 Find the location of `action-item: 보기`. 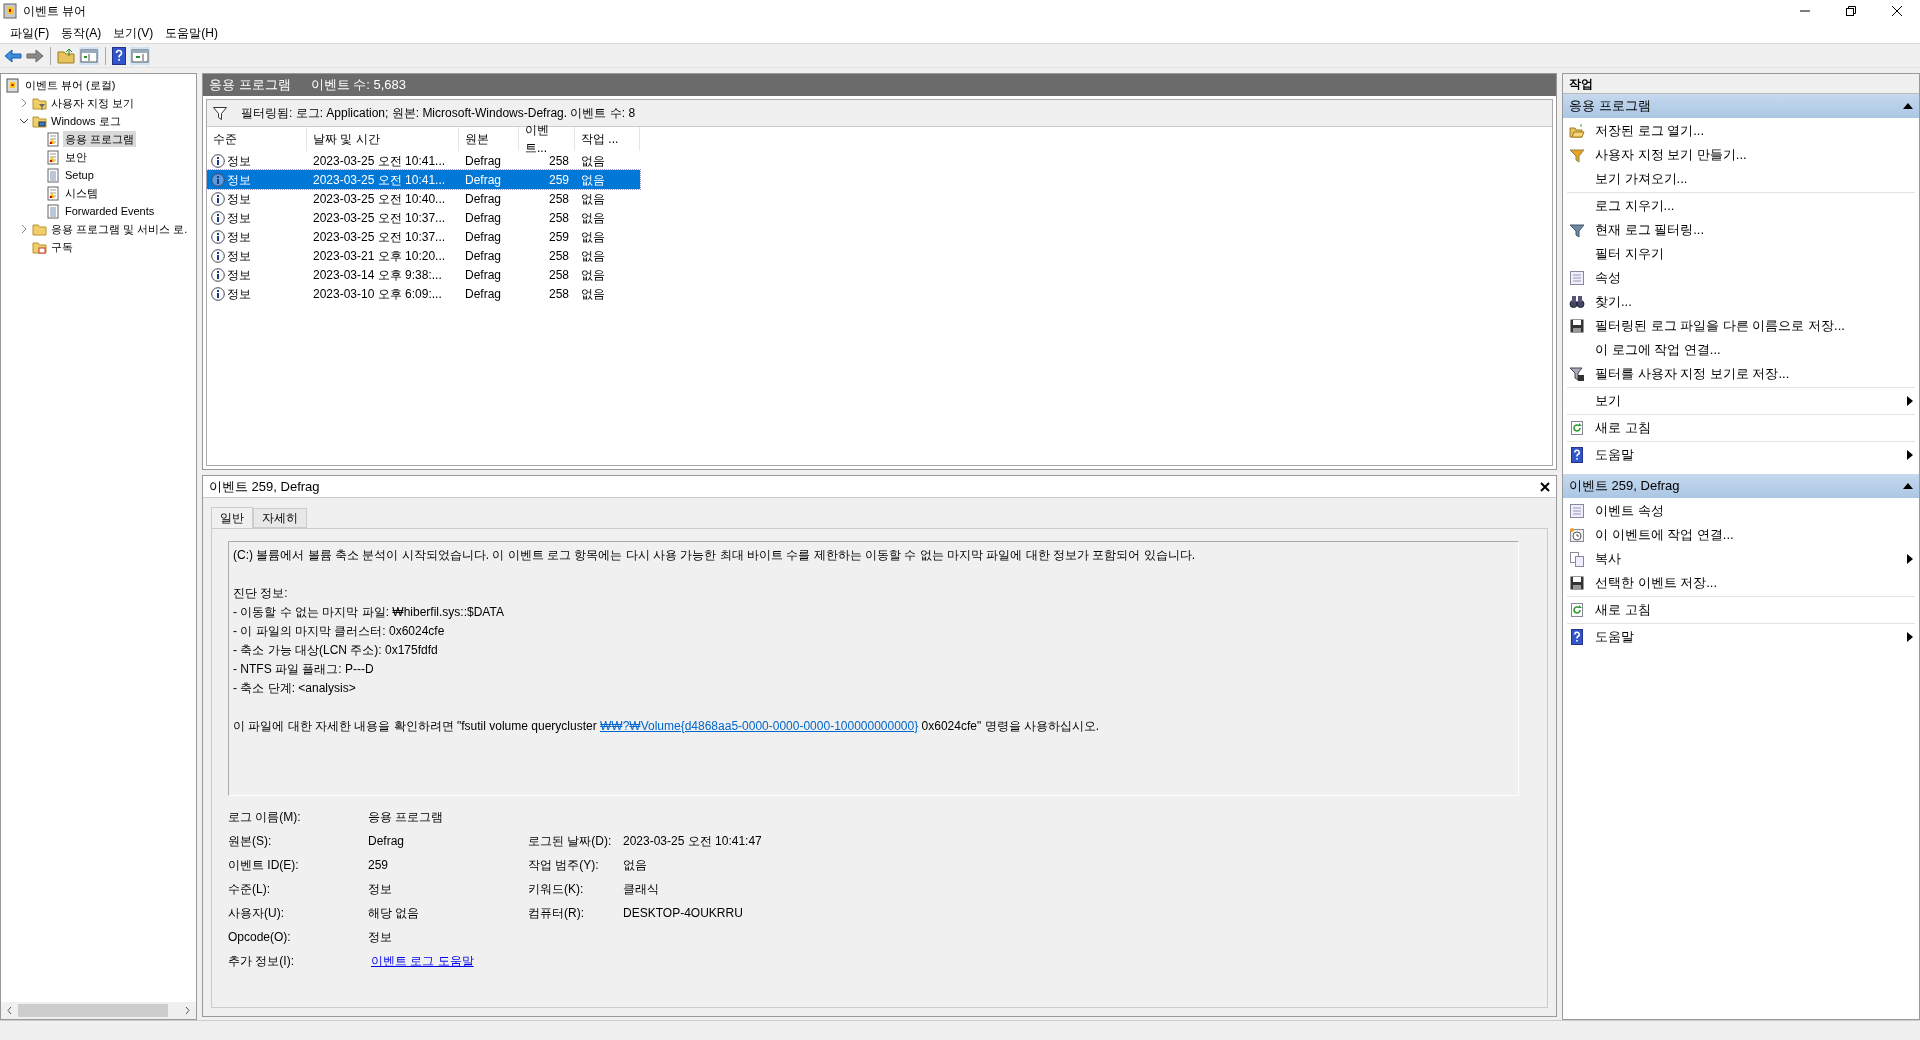

action-item: 보기 is located at coordinates (1751, 401).